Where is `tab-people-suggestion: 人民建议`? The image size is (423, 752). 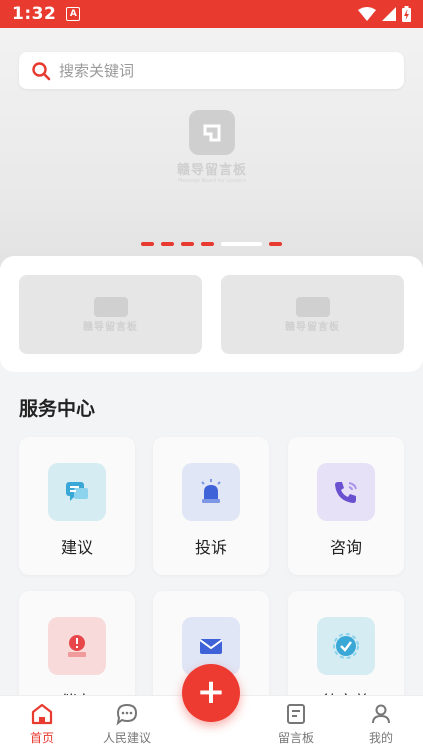
tab-people-suggestion: 人民建议 is located at coordinates (127, 724).